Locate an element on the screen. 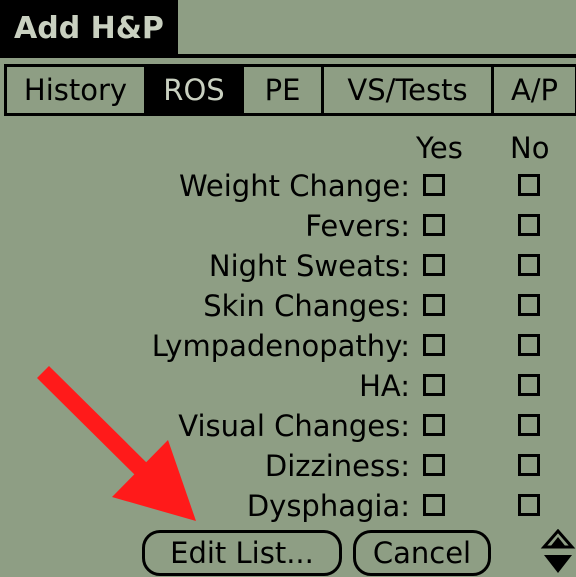  ros-row: Skin Changes: is located at coordinates (288, 306).